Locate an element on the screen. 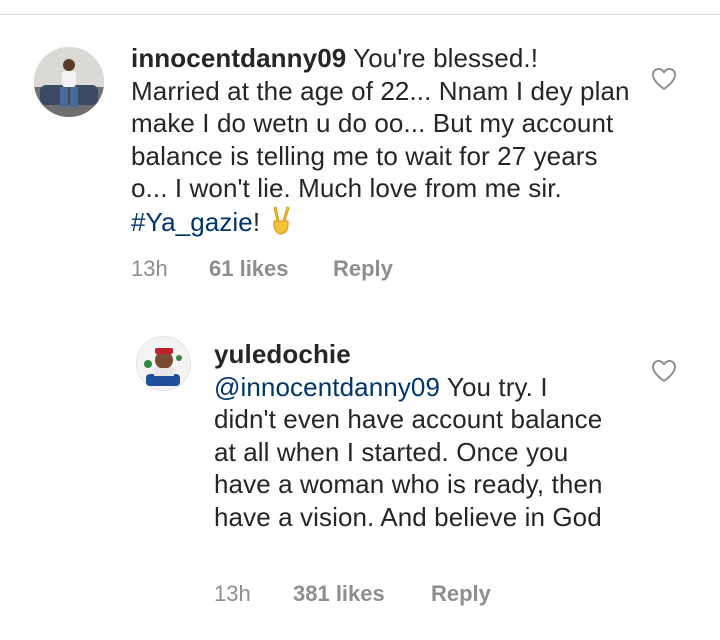 The image size is (720, 640). likes-count: 61 likes is located at coordinates (249, 269).